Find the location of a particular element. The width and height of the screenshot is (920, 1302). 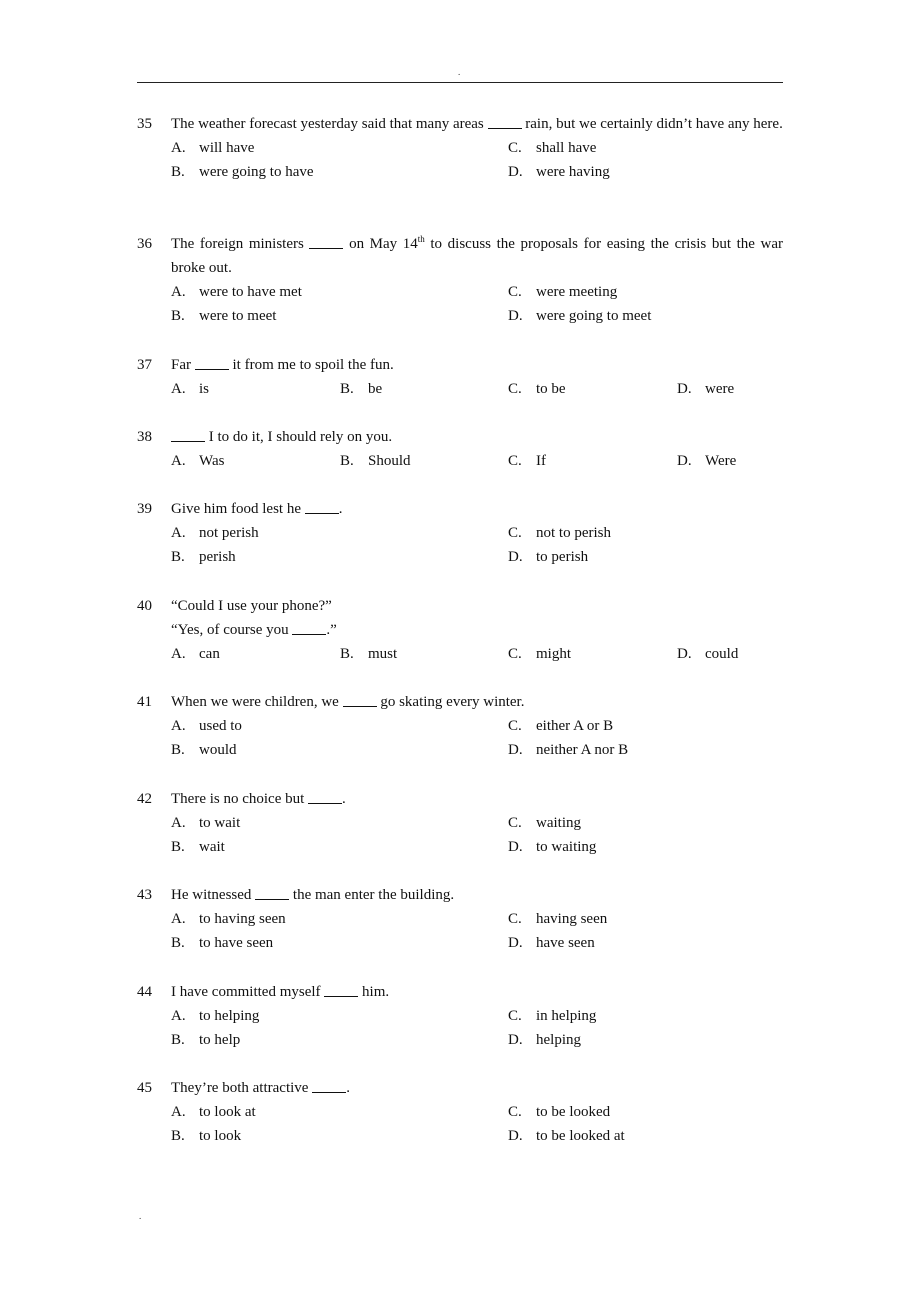

option-d: D. to be looked at is located at coordinates (566, 1136).